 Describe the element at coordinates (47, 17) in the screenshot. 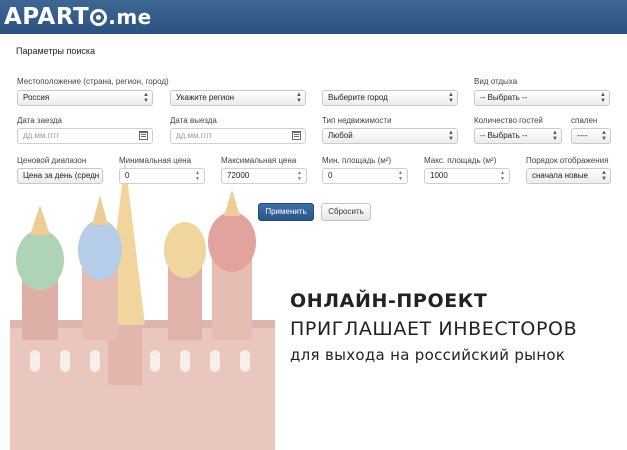

I see `logo-text: APART` at that location.